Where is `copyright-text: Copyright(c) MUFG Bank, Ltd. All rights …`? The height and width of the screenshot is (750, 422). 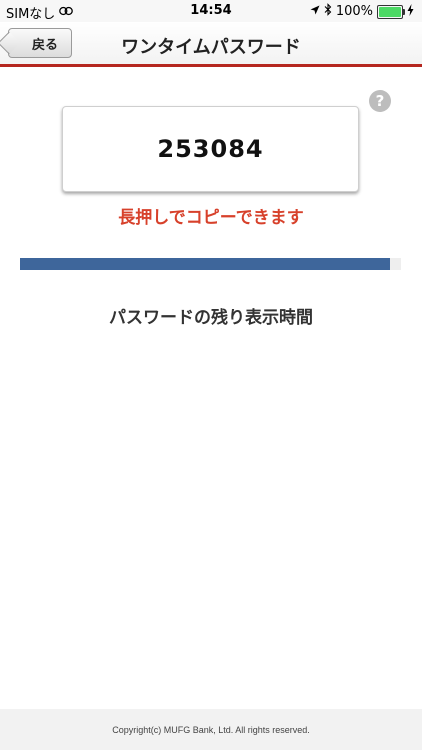
copyright-text: Copyright(c) MUFG Bank, Ltd. All rights … is located at coordinates (211, 729).